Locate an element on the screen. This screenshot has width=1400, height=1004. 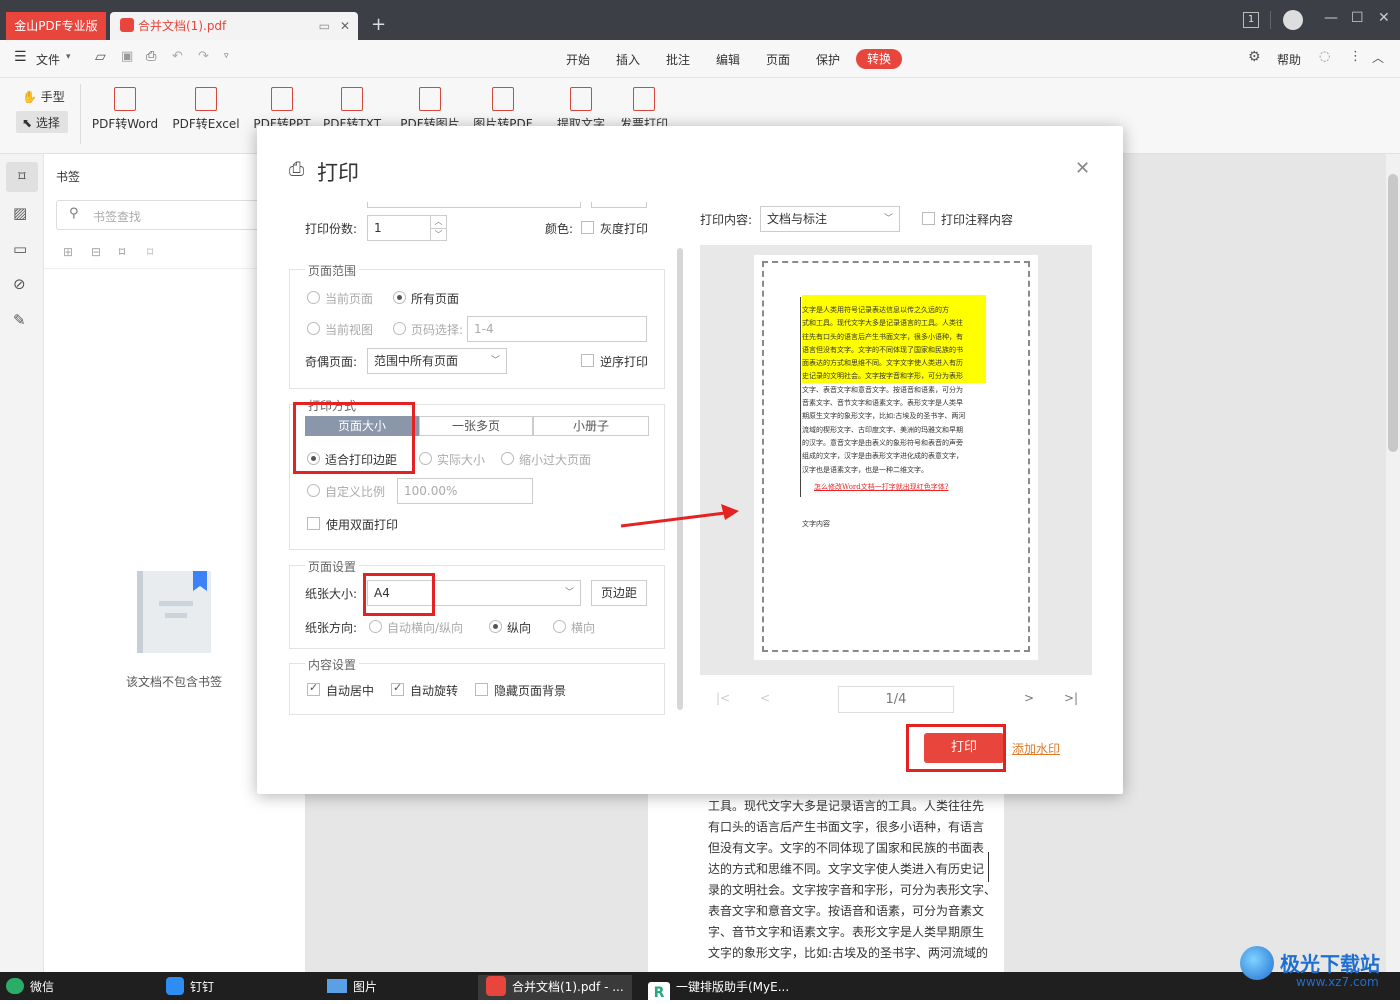
auto-center-checkbox is located at coordinates (313, 688).